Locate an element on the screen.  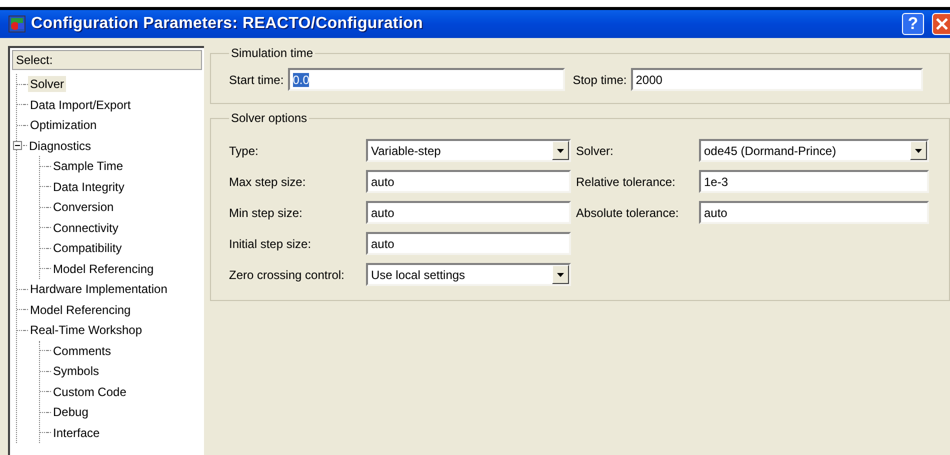
field-label: Absolute tolerance: is located at coordinates (628, 213).